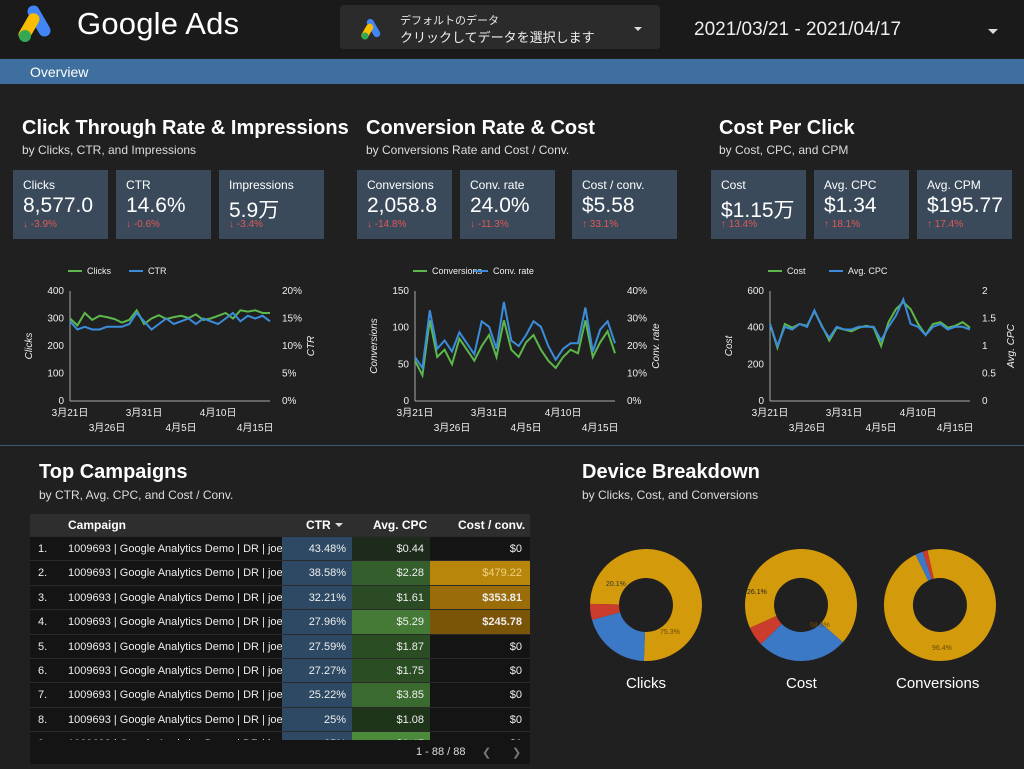 This screenshot has width=1024, height=769. Describe the element at coordinates (618, 636) in the screenshot. I see `donut-slice` at that location.